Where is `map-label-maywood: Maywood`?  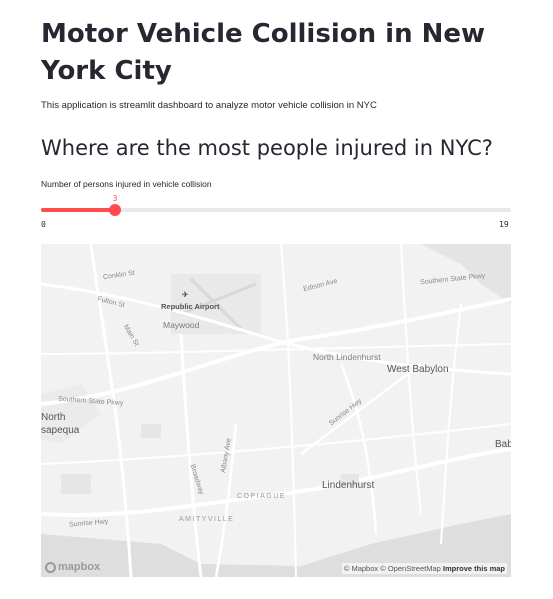
map-label-maywood: Maywood is located at coordinates (181, 325).